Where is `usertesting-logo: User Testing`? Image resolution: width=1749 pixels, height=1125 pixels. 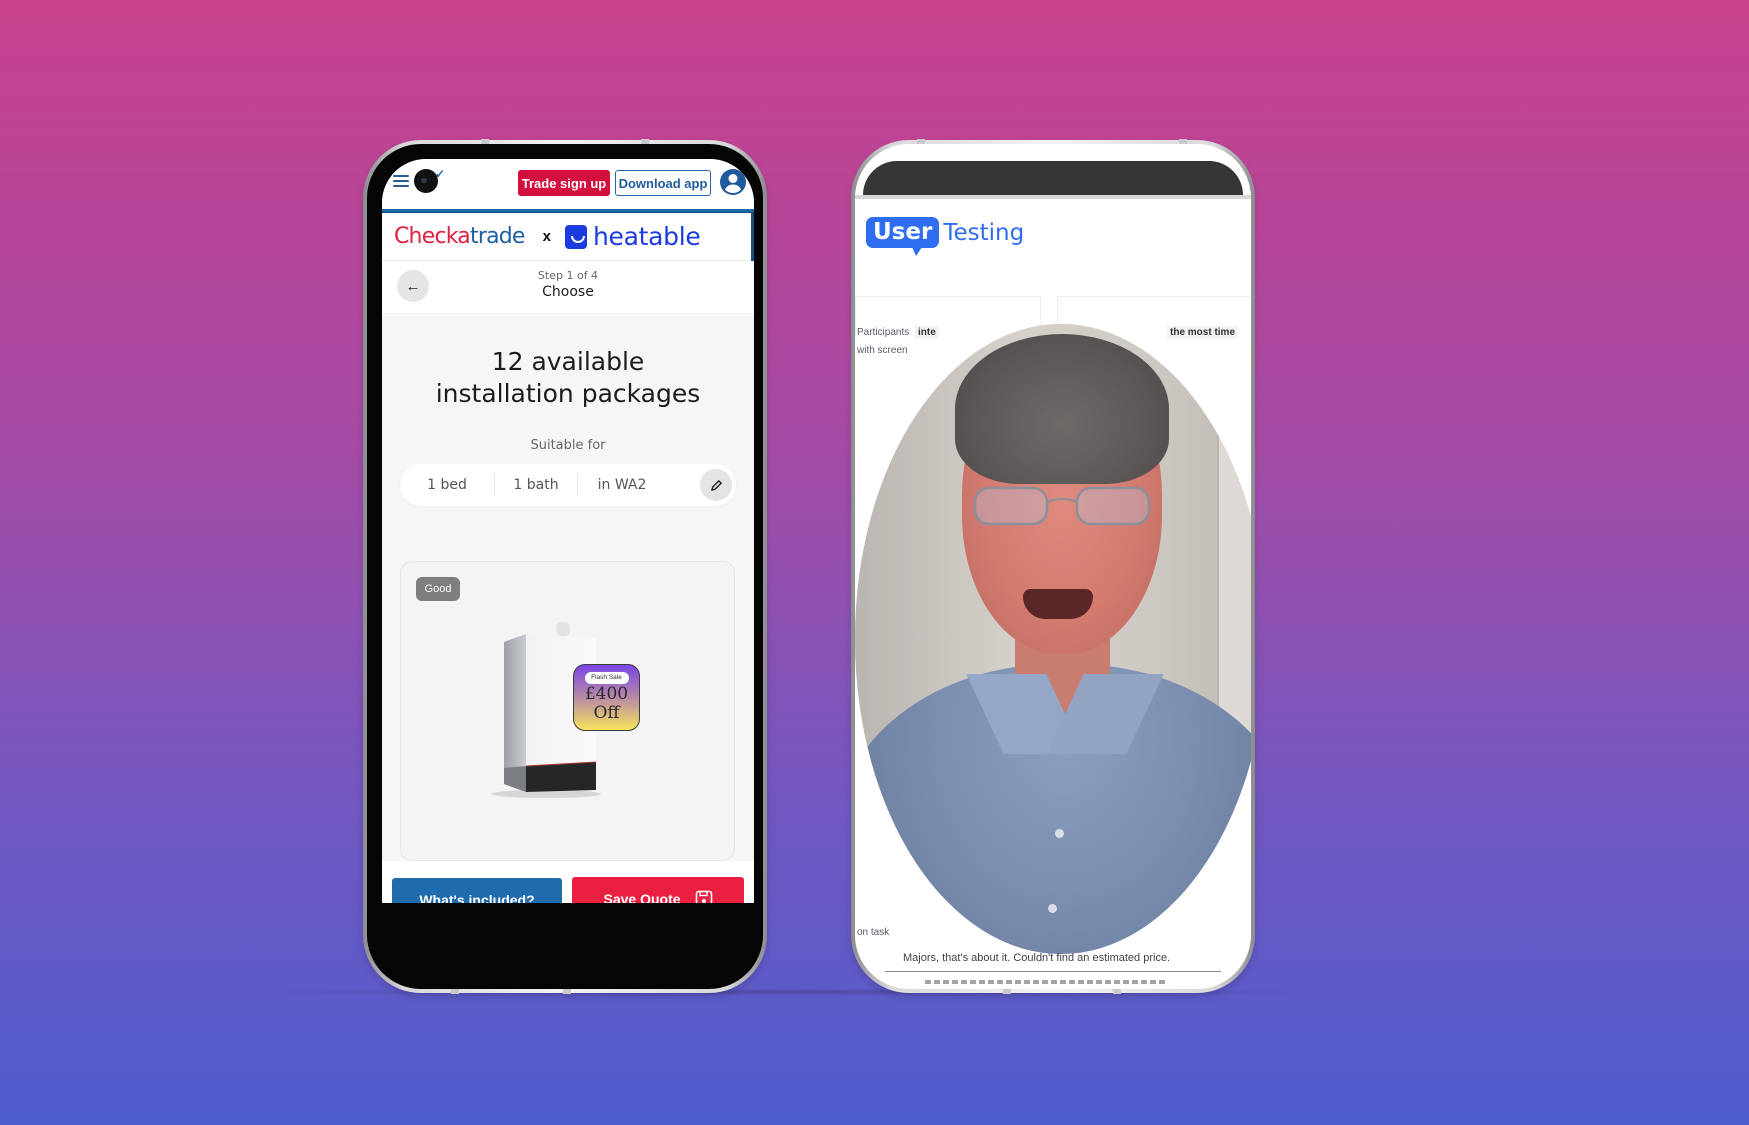 usertesting-logo: User Testing is located at coordinates (945, 236).